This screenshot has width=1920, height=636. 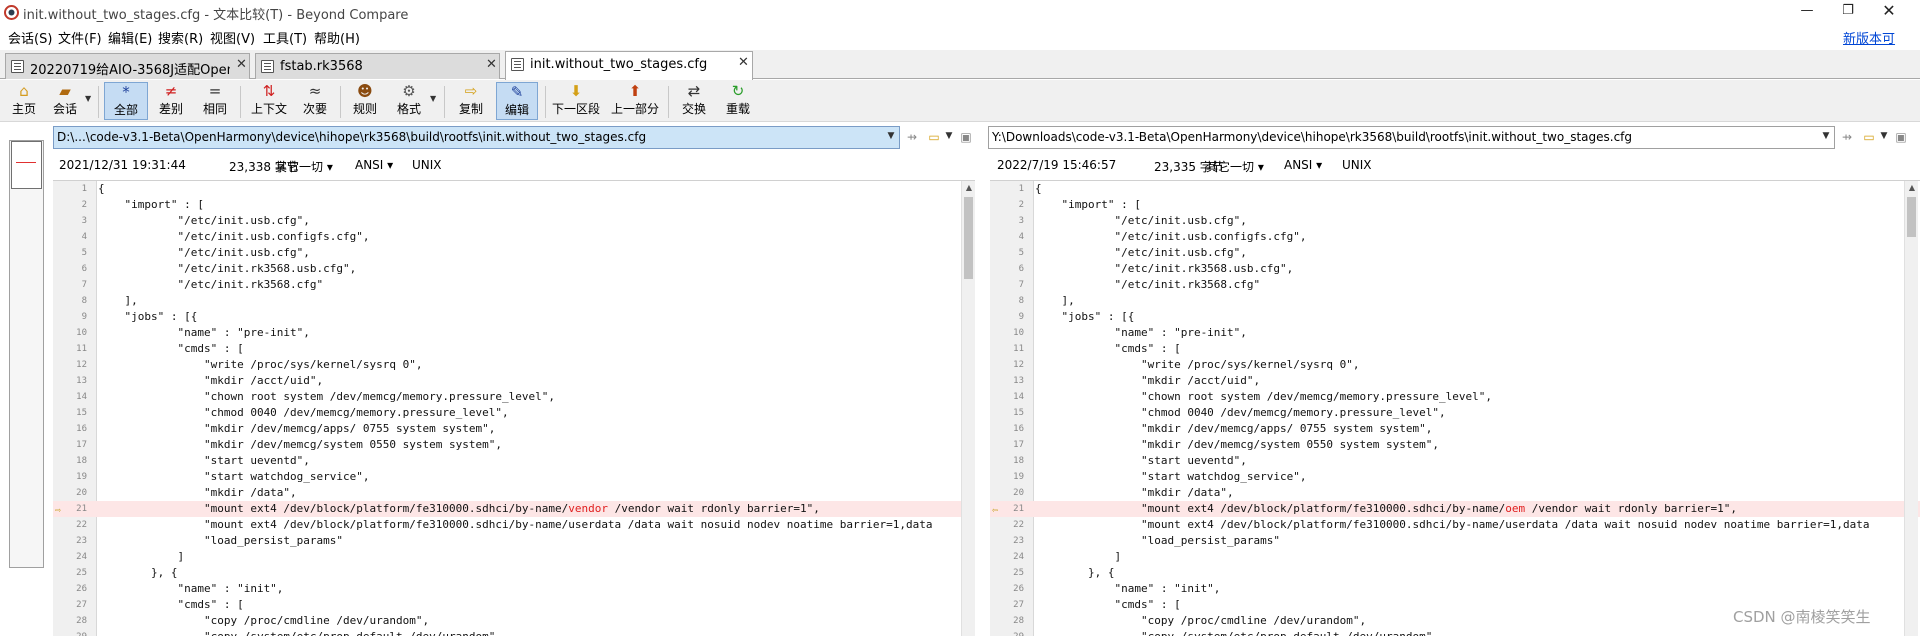 What do you see at coordinates (433, 98) in the screenshot?
I see `format-dropdown-arrow: ▼` at bounding box center [433, 98].